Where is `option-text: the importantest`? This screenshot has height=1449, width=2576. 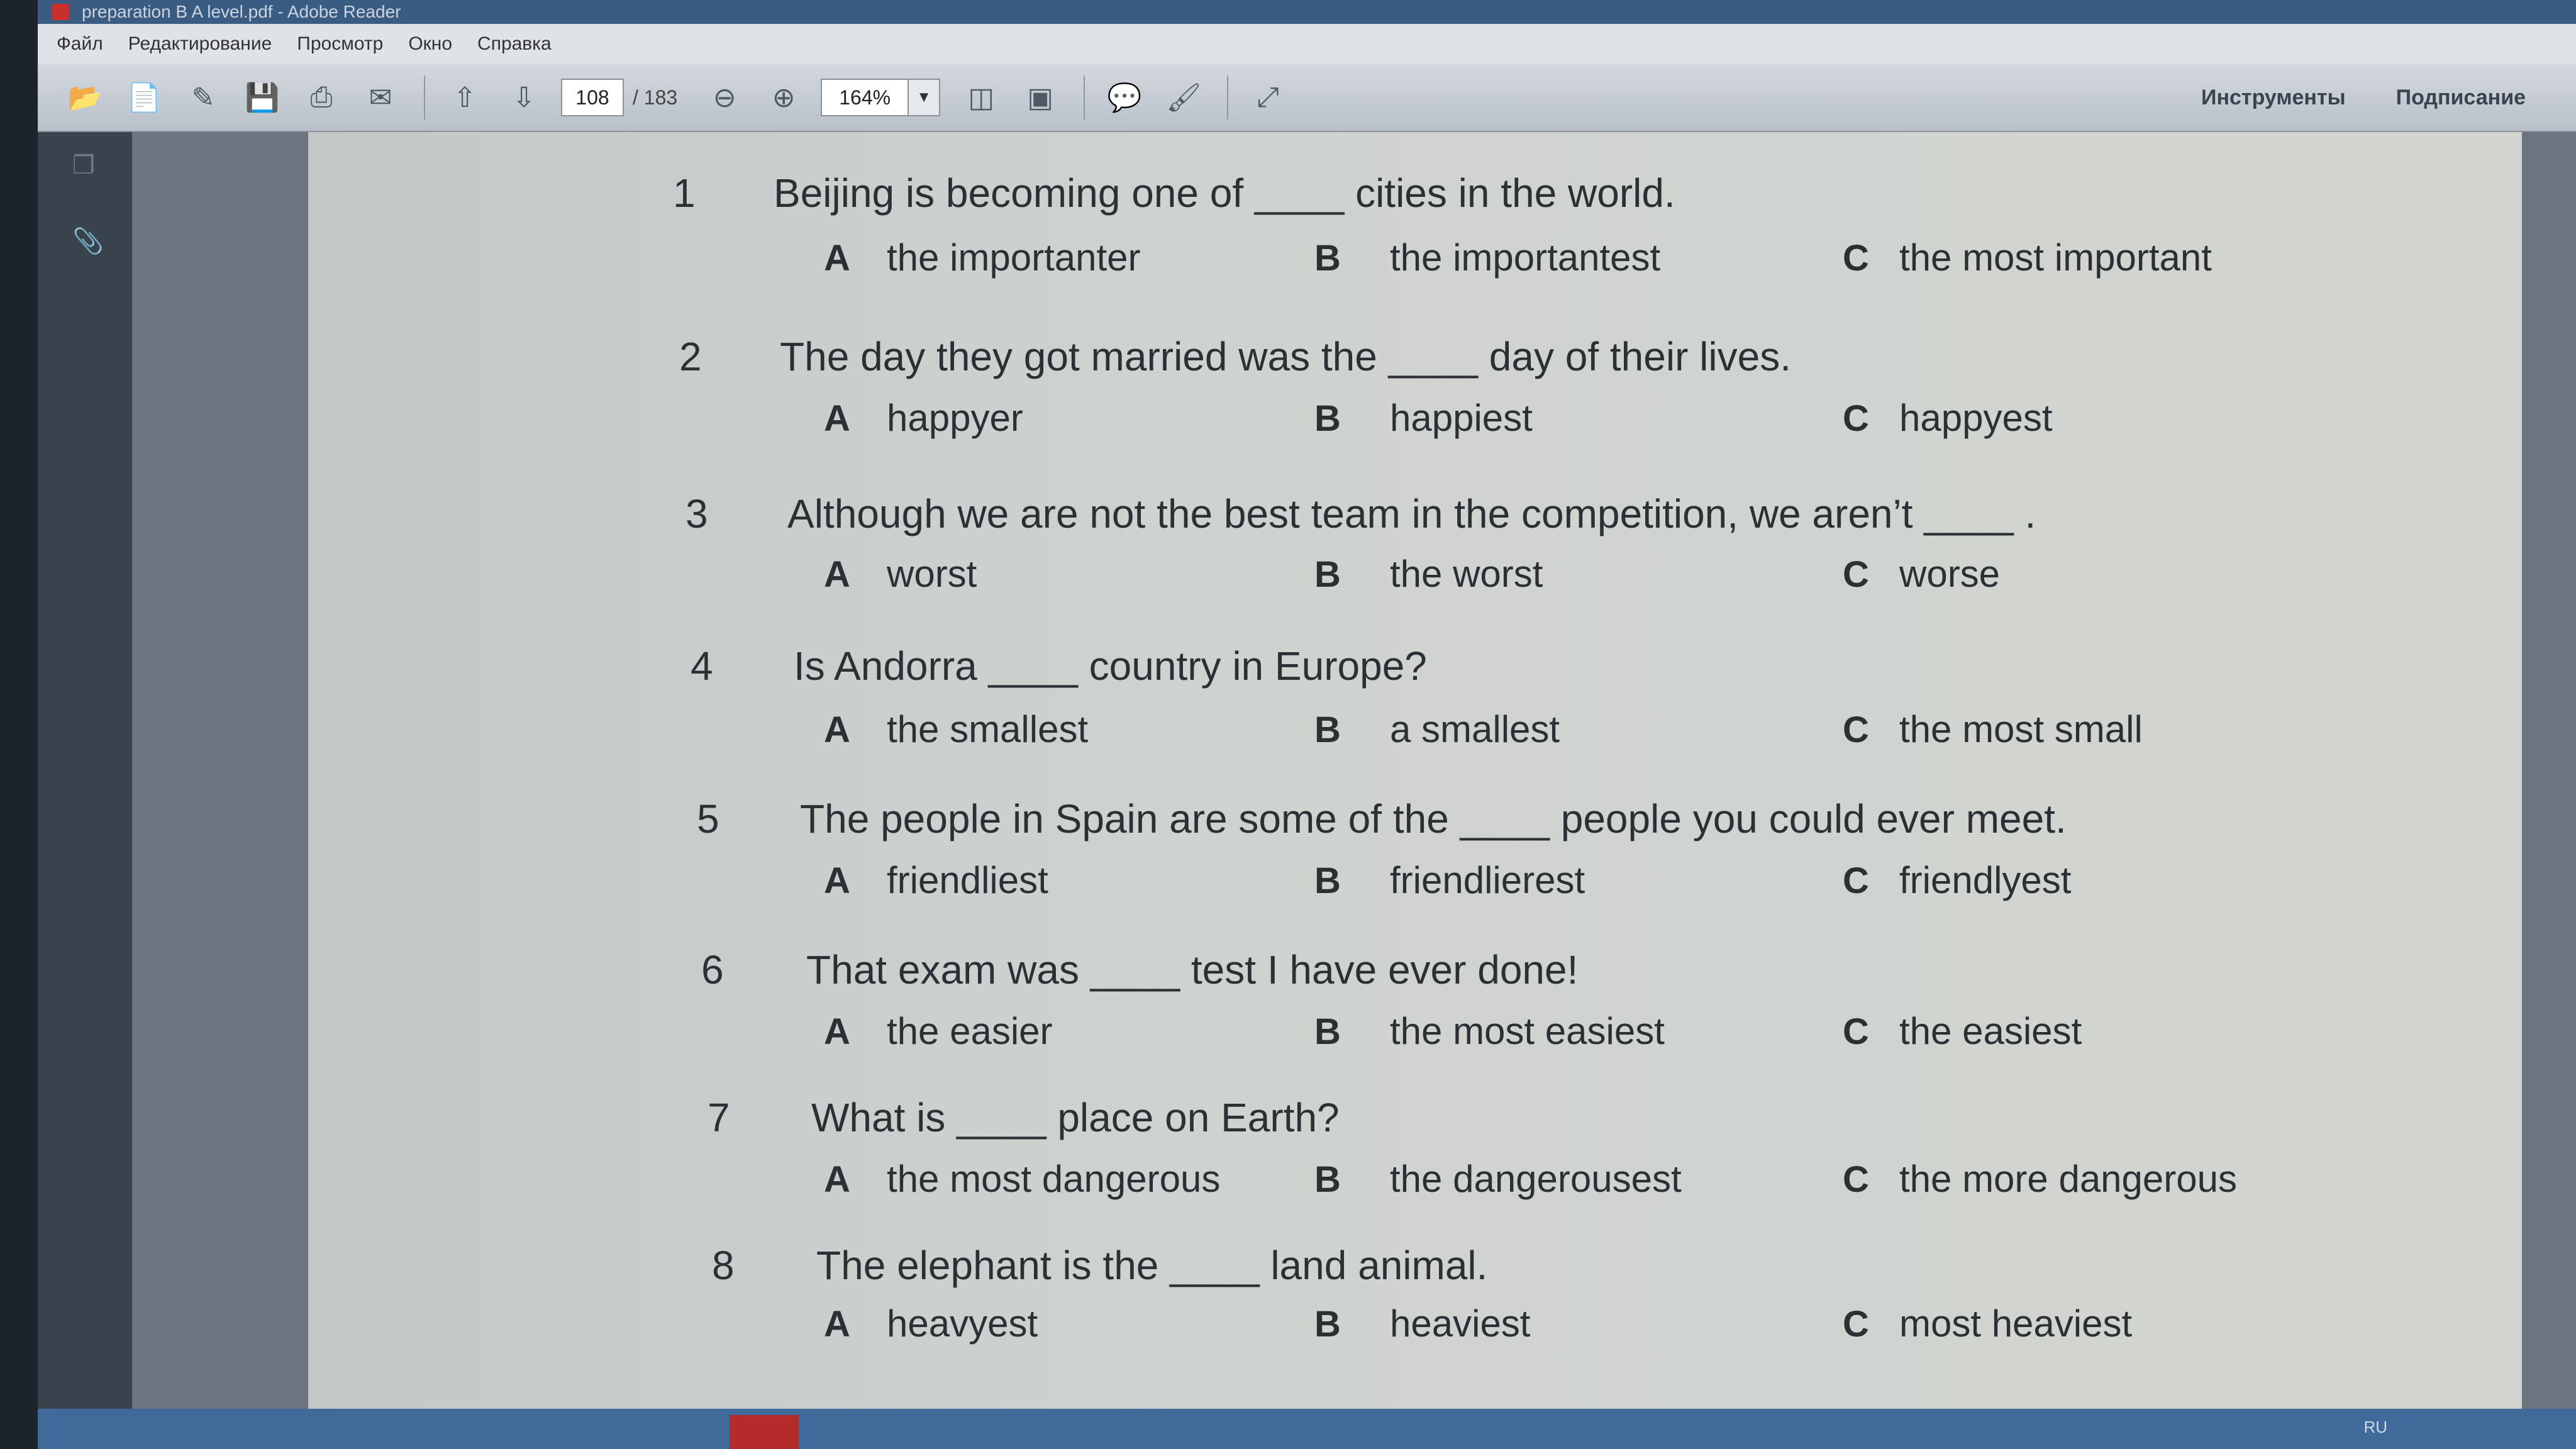 option-text: the importantest is located at coordinates (1525, 257).